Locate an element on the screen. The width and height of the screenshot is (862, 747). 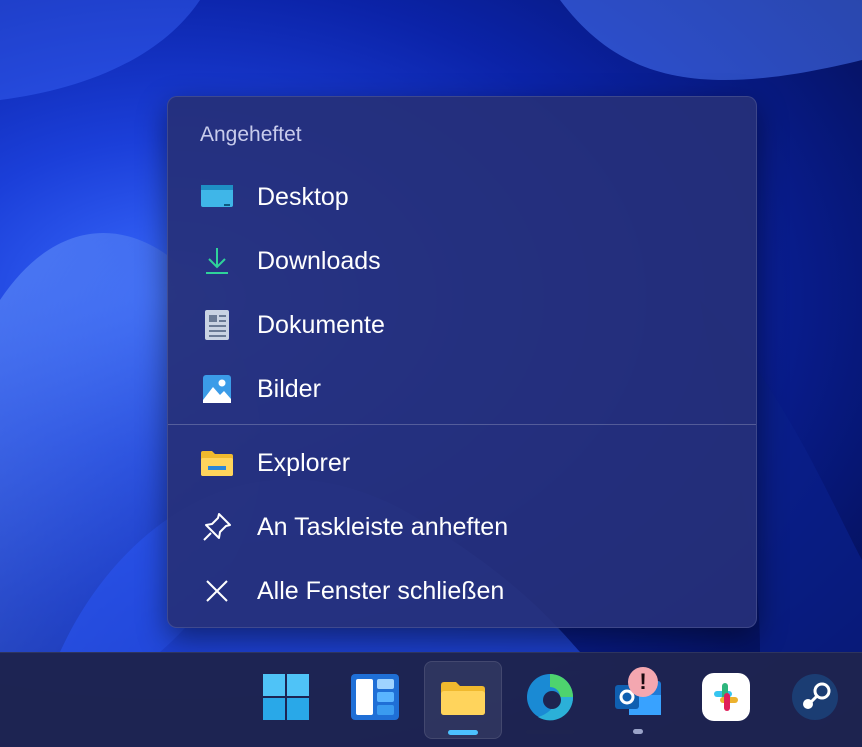
edge-icon is located at coordinates (550, 699).